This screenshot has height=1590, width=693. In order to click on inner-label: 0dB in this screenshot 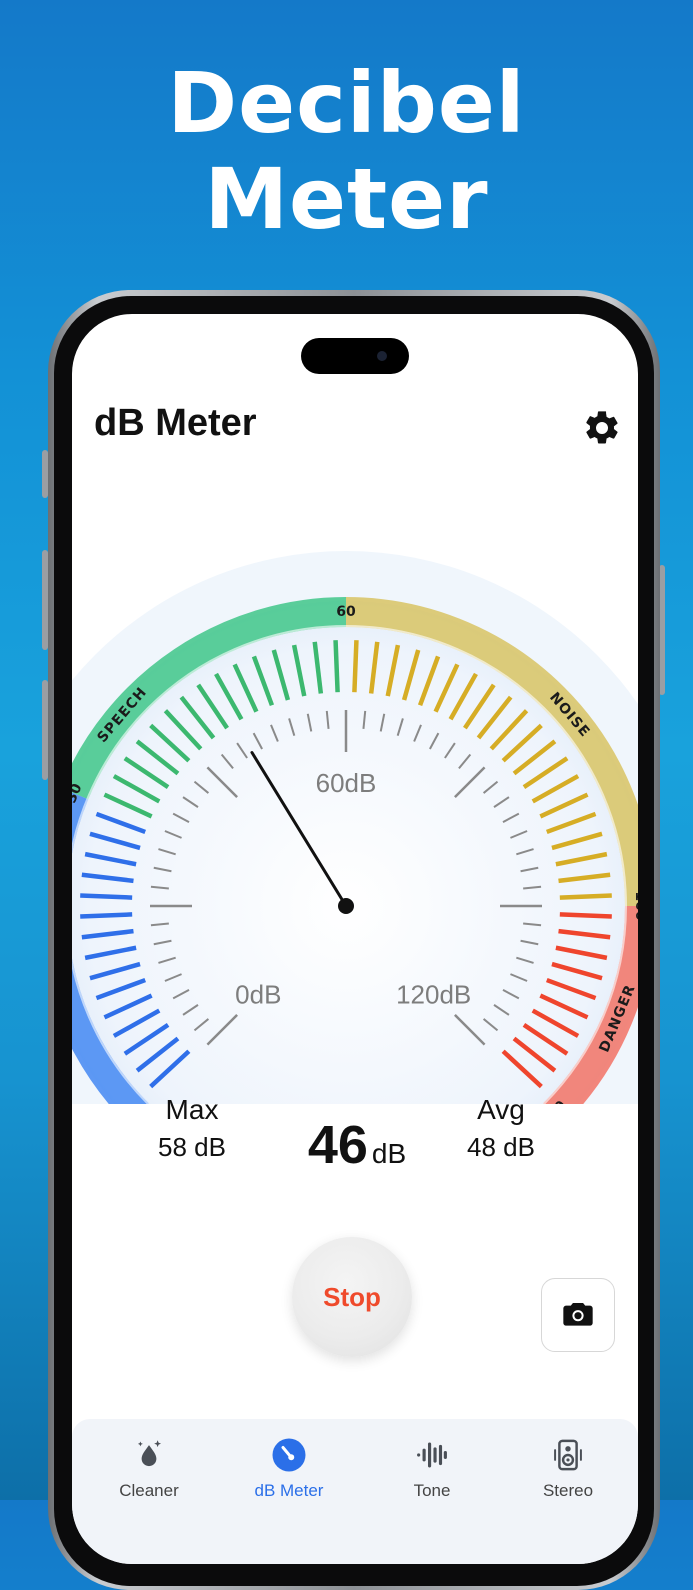, I will do `click(258, 995)`.